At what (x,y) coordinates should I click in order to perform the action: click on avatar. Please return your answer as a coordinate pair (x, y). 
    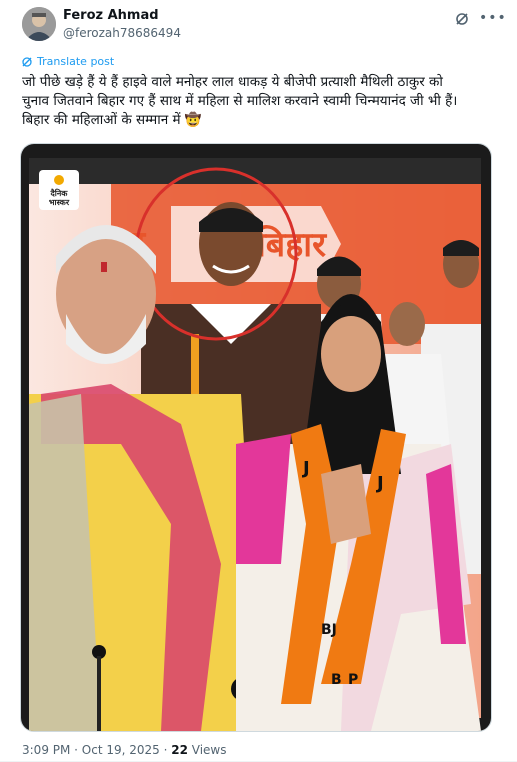
    Looking at the image, I should click on (39, 24).